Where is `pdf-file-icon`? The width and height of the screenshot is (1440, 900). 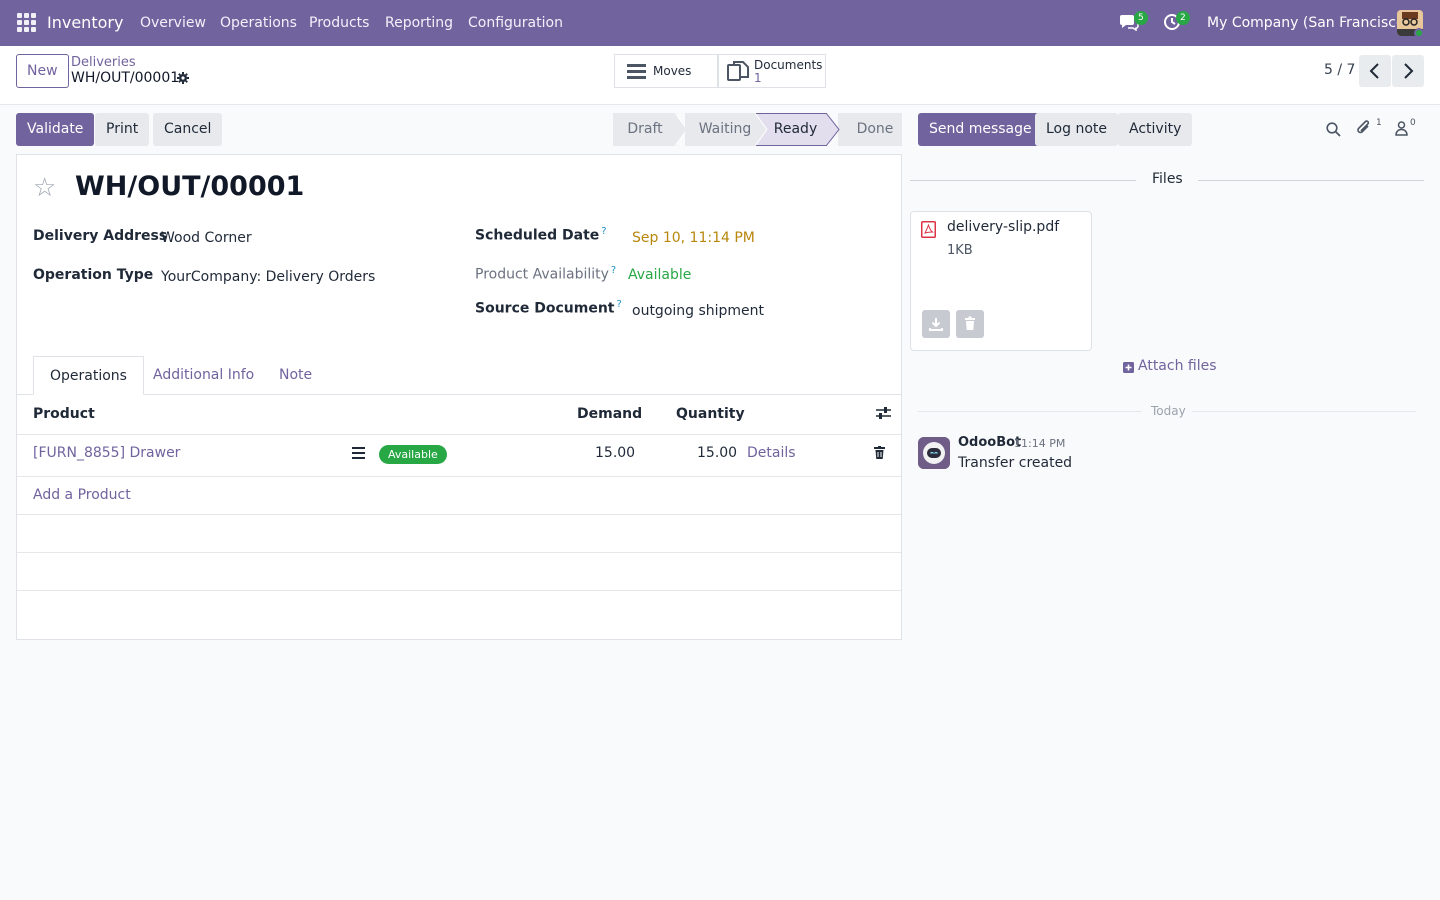 pdf-file-icon is located at coordinates (928, 231).